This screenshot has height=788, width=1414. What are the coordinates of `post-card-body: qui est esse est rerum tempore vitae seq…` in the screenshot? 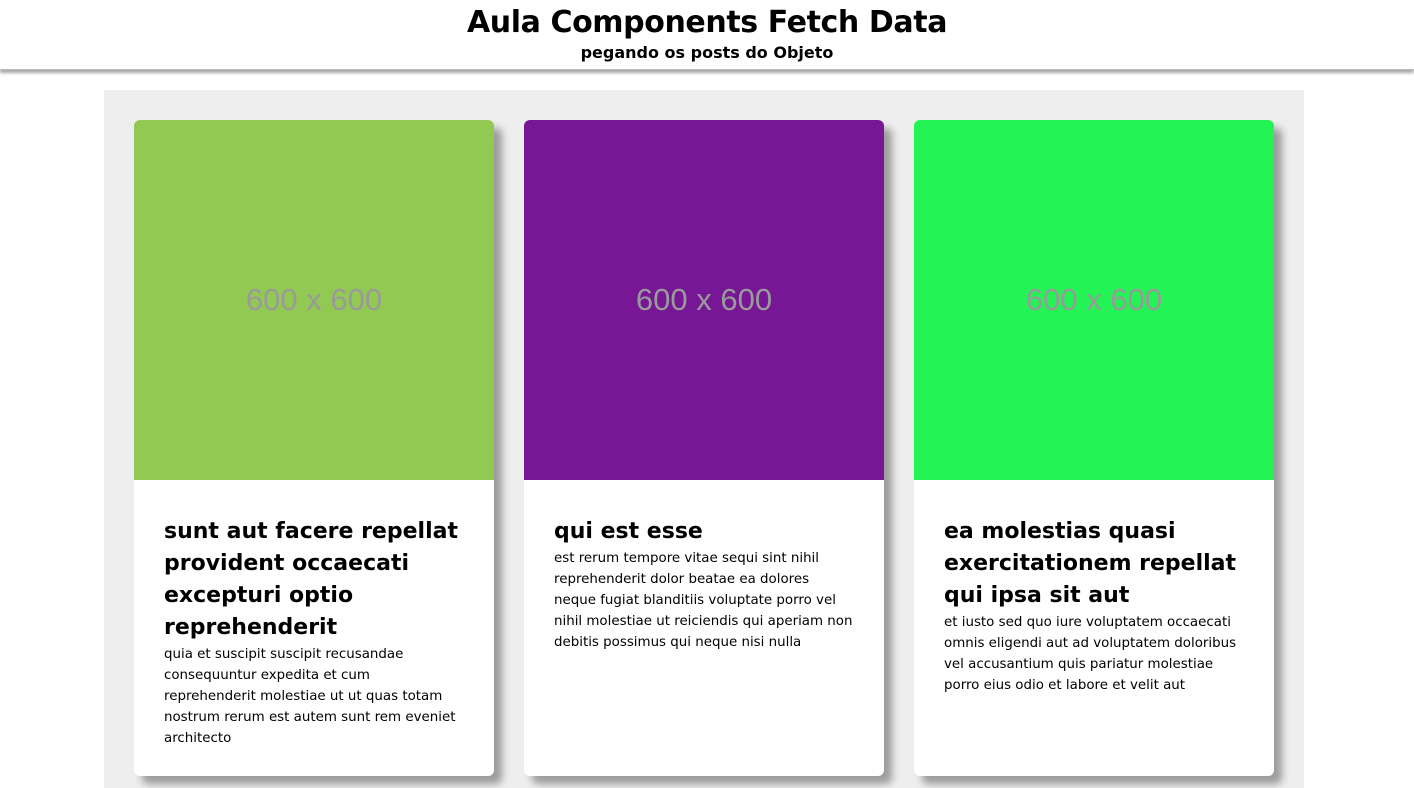 It's located at (704, 566).